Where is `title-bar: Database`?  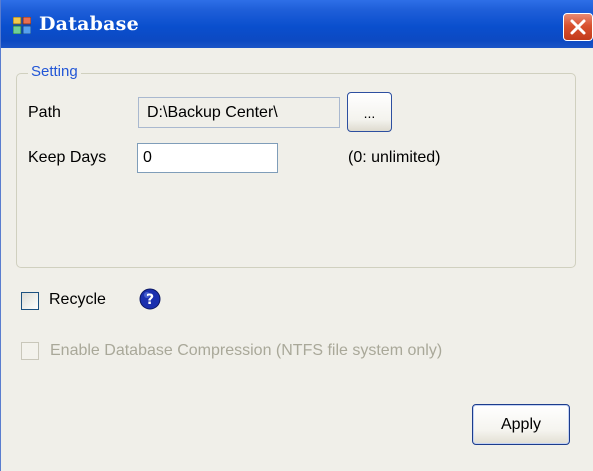 title-bar: Database is located at coordinates (297, 24).